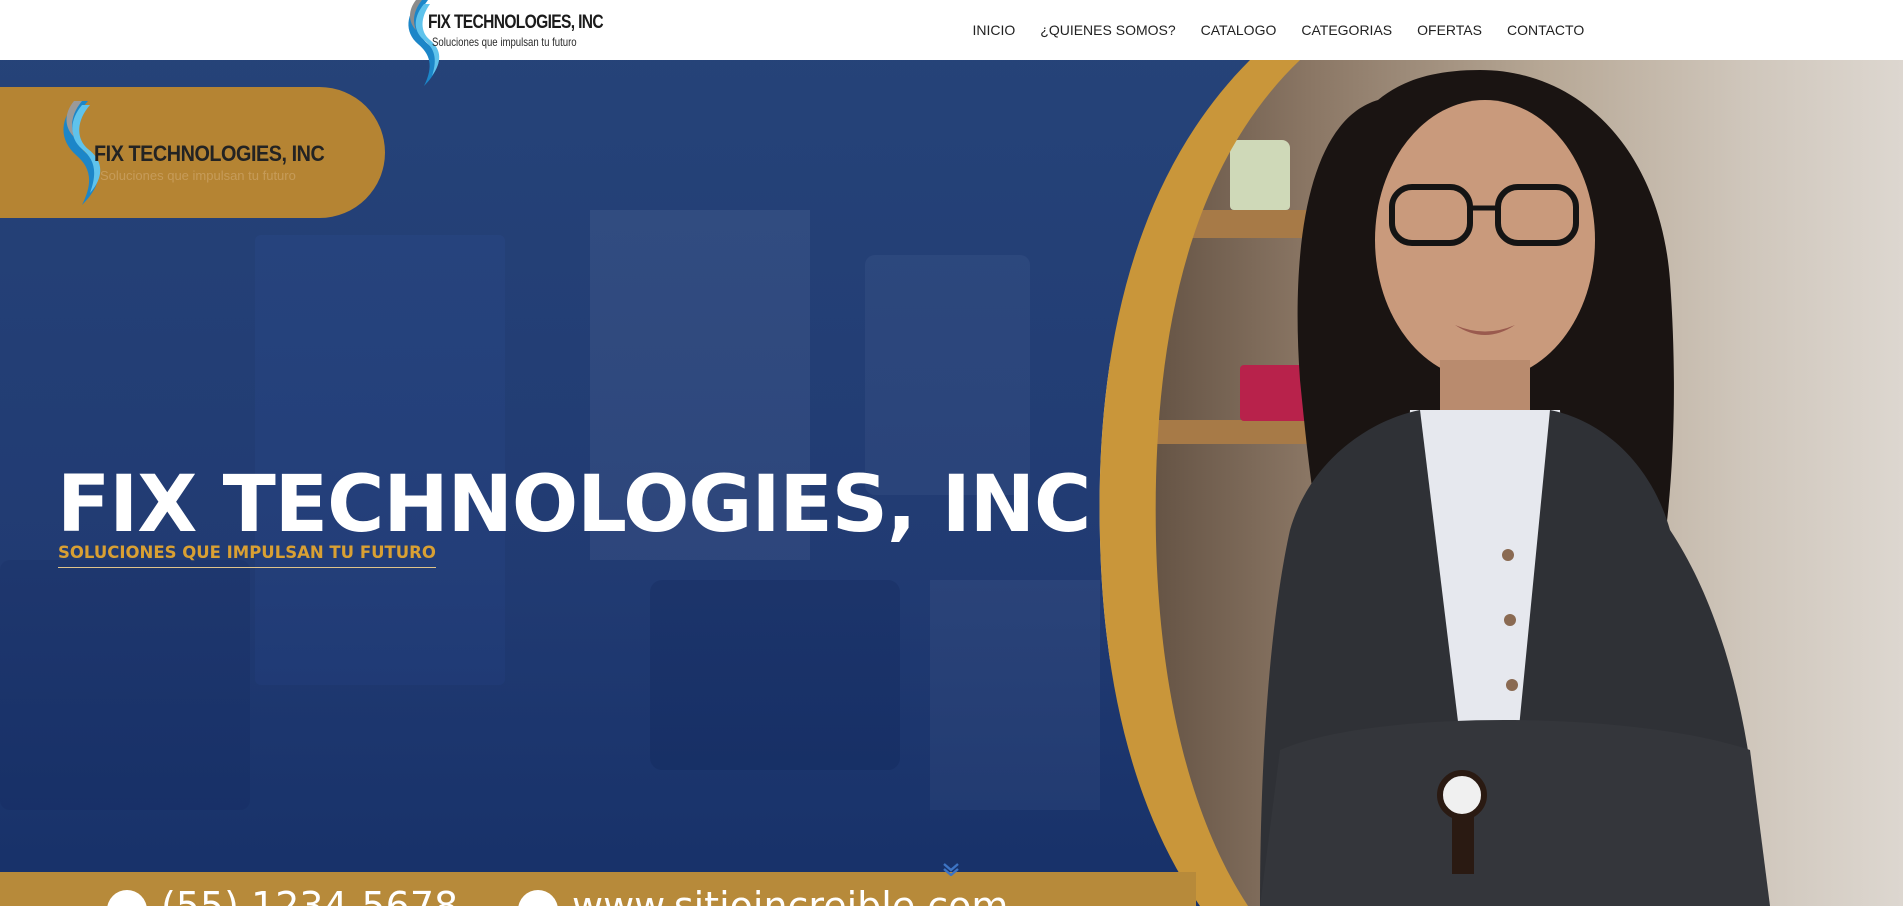 The image size is (1903, 906). Describe the element at coordinates (951, 869) in the screenshot. I see `chevron-down-icon` at that location.